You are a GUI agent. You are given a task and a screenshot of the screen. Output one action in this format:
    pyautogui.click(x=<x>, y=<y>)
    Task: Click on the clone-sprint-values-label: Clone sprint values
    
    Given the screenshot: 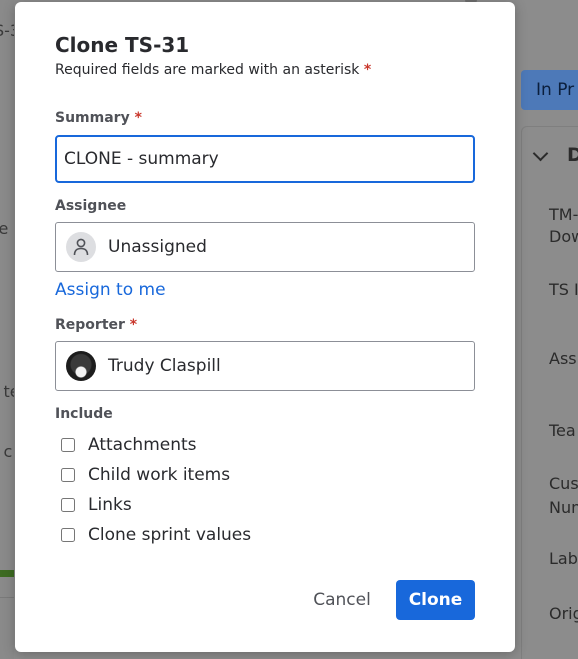 What is the action you would take?
    pyautogui.click(x=170, y=535)
    